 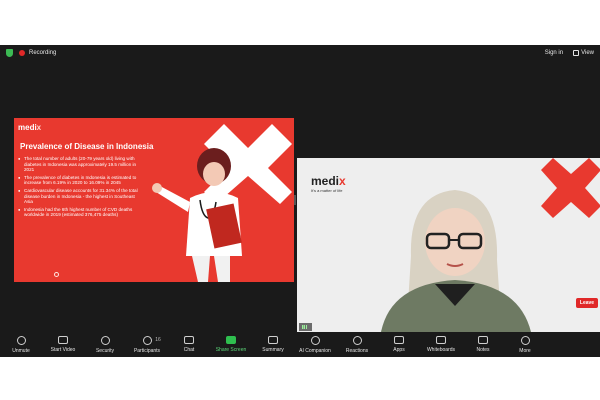 I want to click on ai-companion-icon, so click(x=315, y=340).